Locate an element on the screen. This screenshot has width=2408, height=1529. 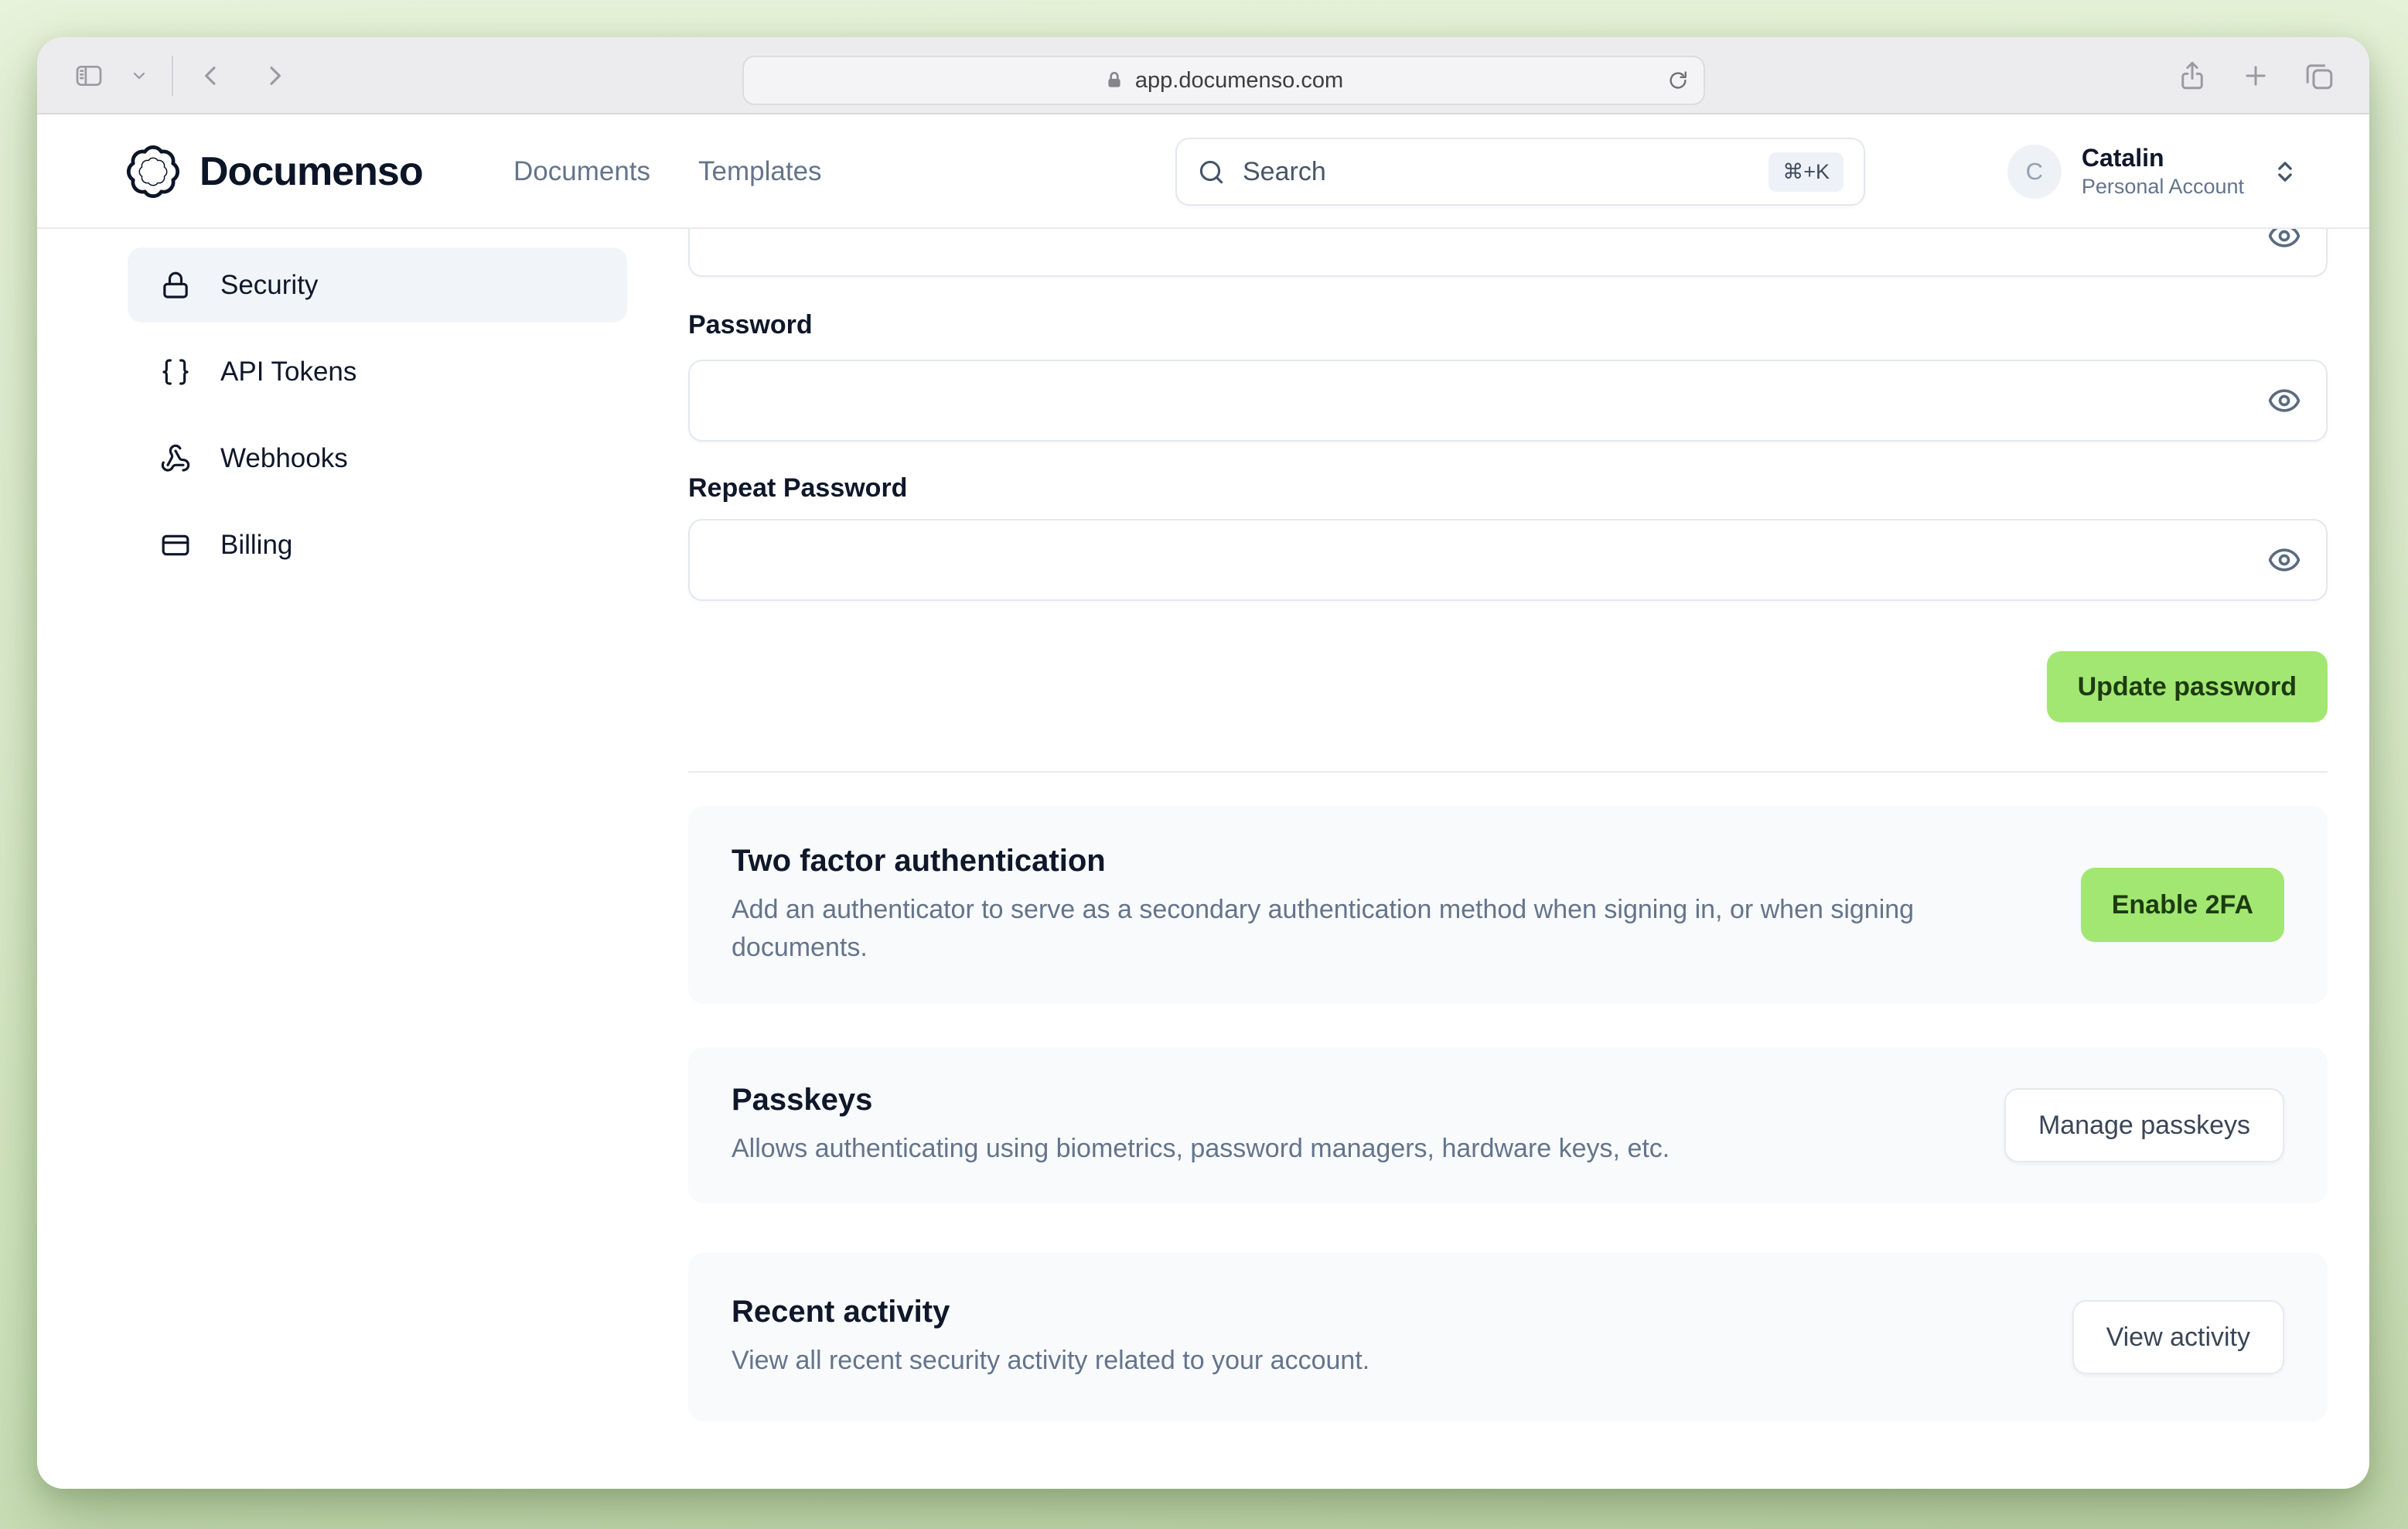
account-menu: C Catalin Personal Account is located at coordinates (2153, 171).